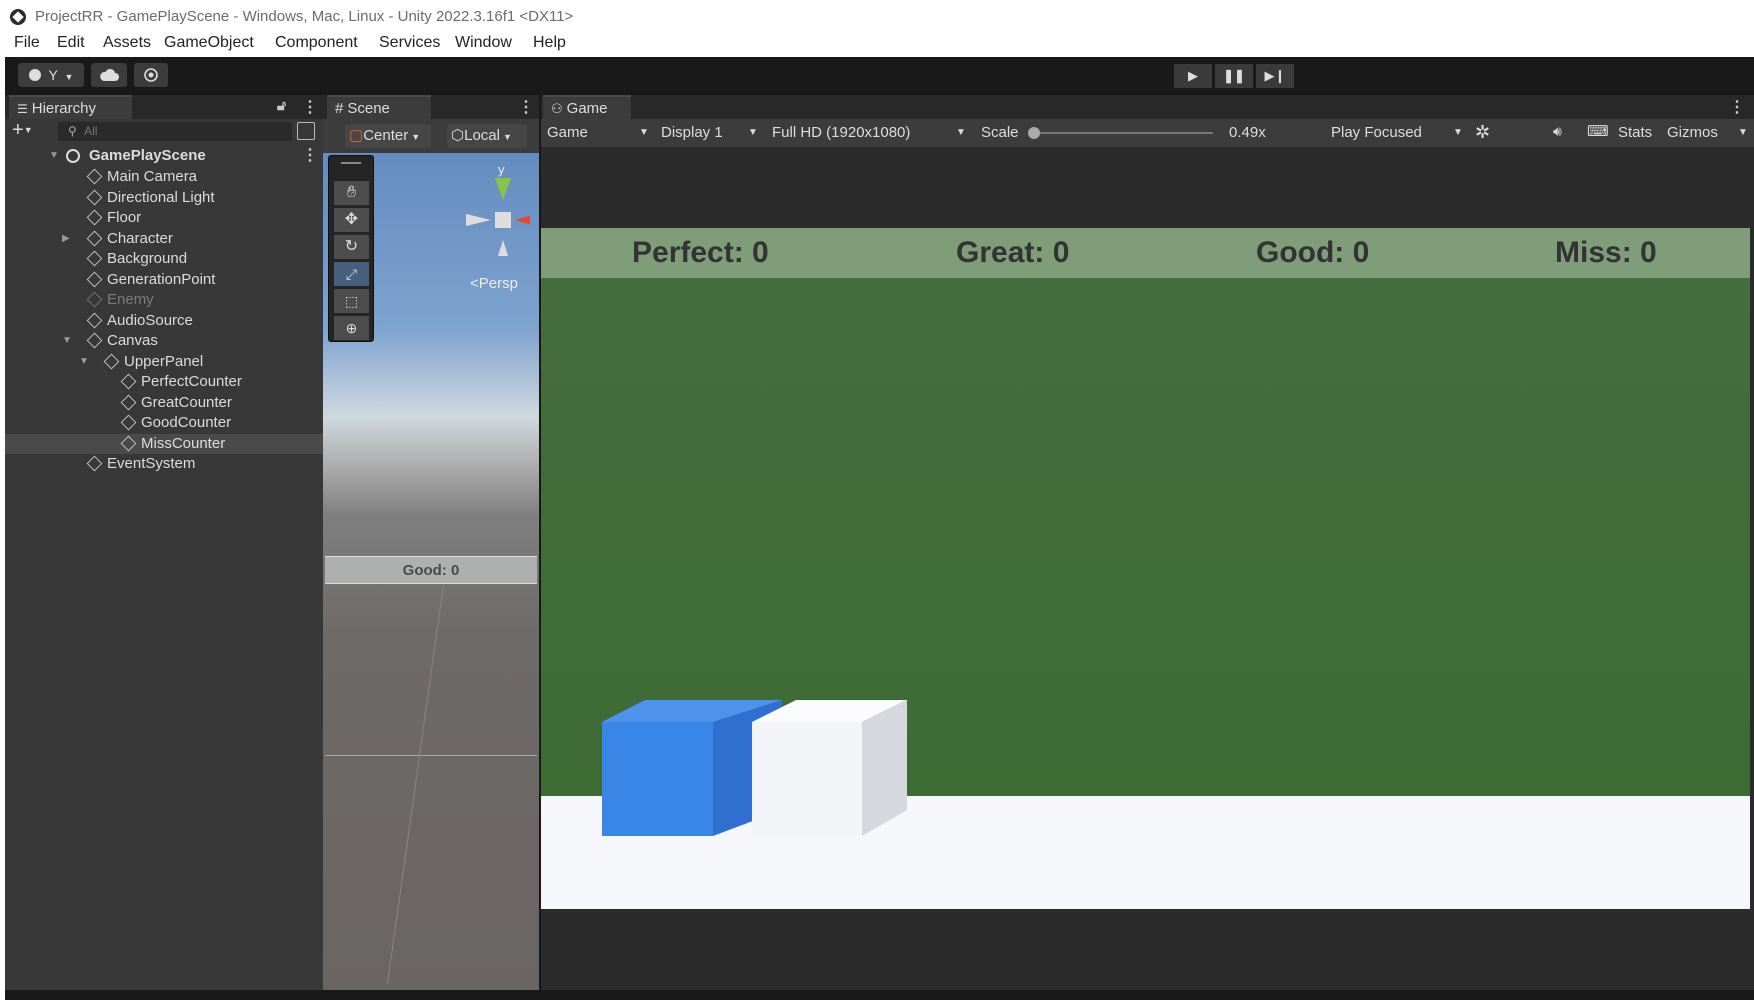 The image size is (1754, 1000). I want to click on hierarchy-item: Floor, so click(164, 218).